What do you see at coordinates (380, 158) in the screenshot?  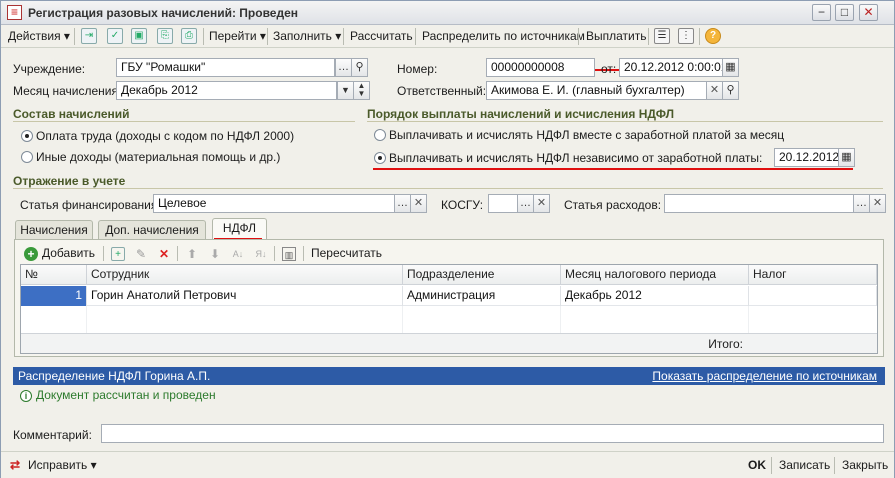 I see `payment-radio-independent` at bounding box center [380, 158].